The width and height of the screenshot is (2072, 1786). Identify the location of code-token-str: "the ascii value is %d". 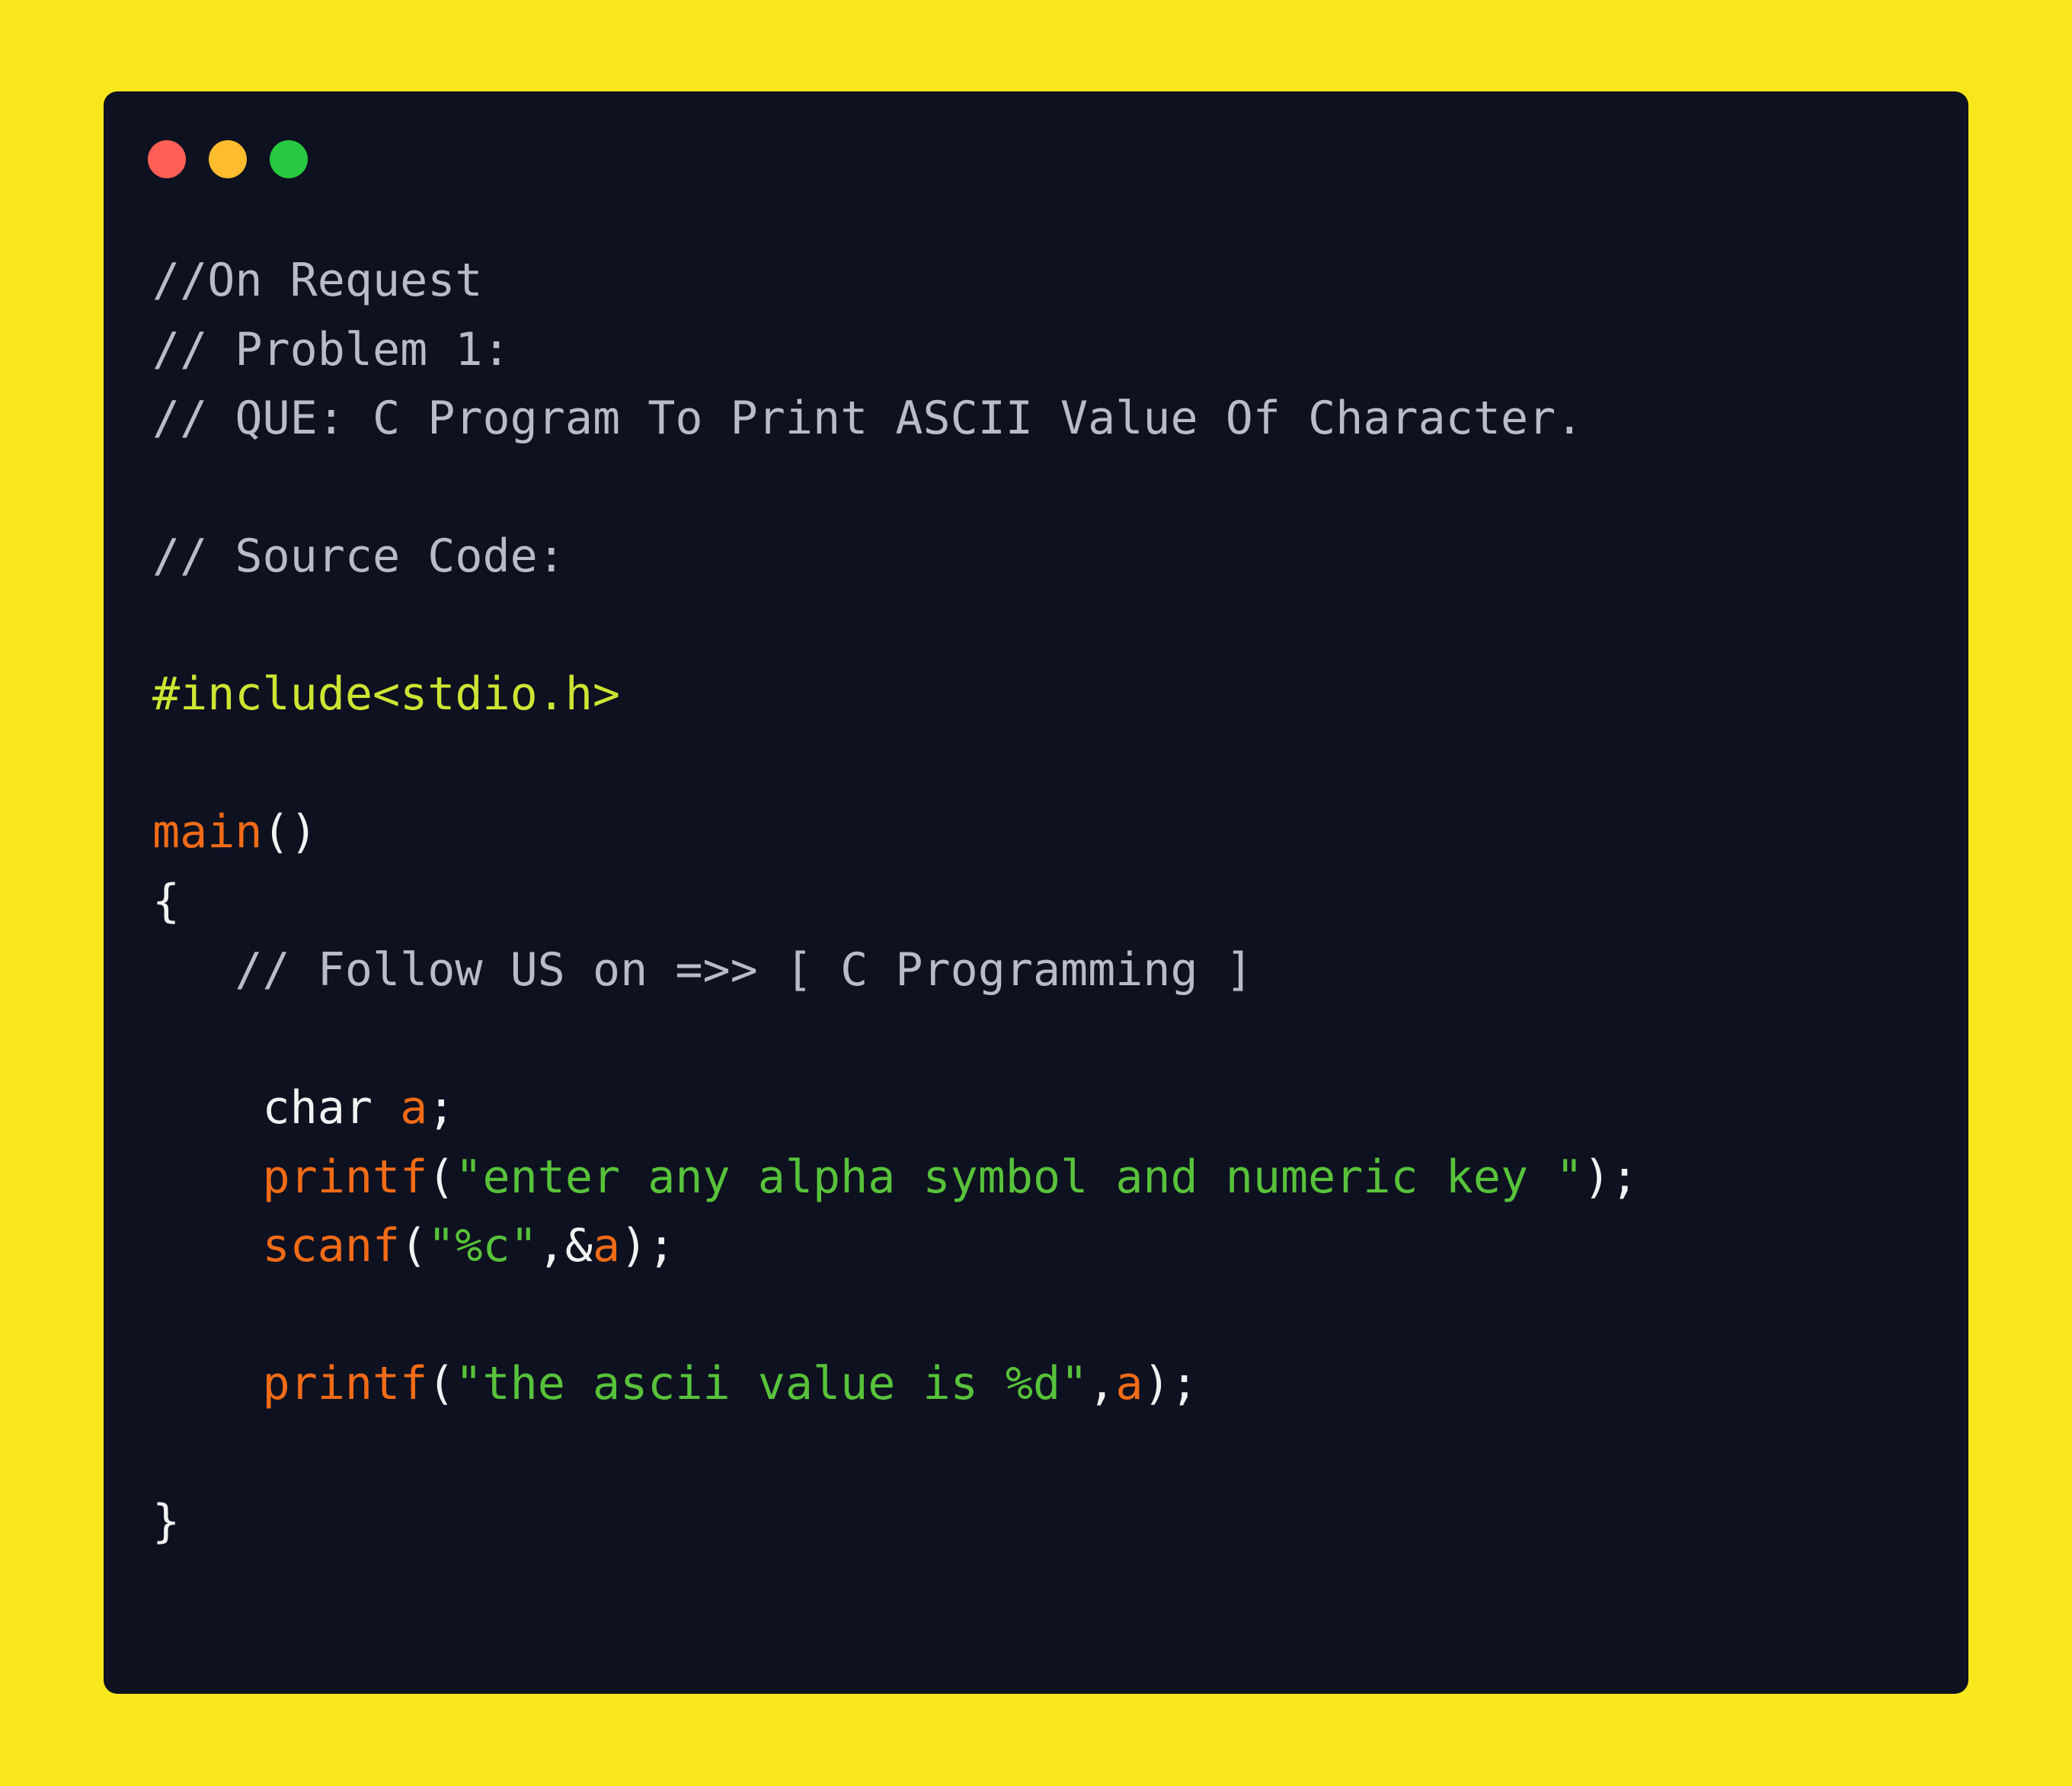
(772, 1383).